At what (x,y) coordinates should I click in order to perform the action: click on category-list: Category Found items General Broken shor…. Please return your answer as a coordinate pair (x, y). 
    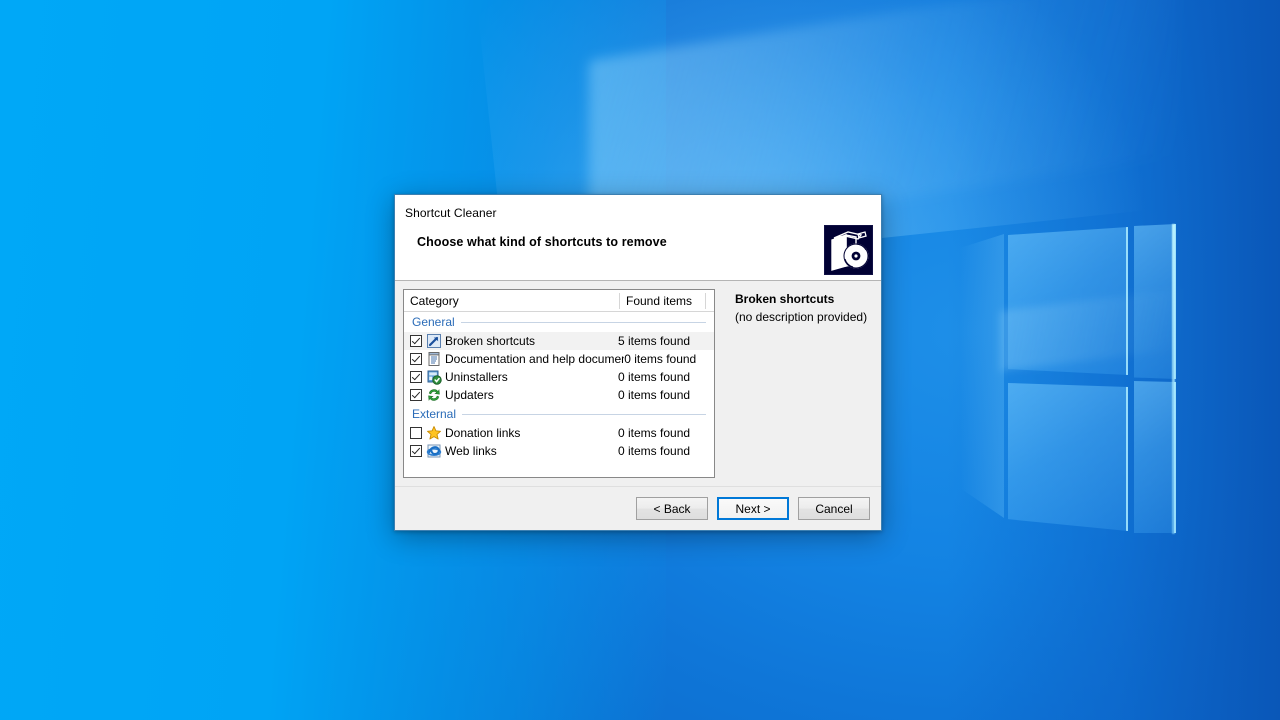
    Looking at the image, I should click on (559, 383).